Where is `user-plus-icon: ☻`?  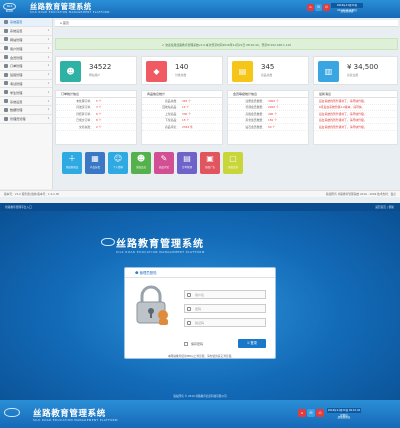 user-plus-icon: ☻ is located at coordinates (141, 158).